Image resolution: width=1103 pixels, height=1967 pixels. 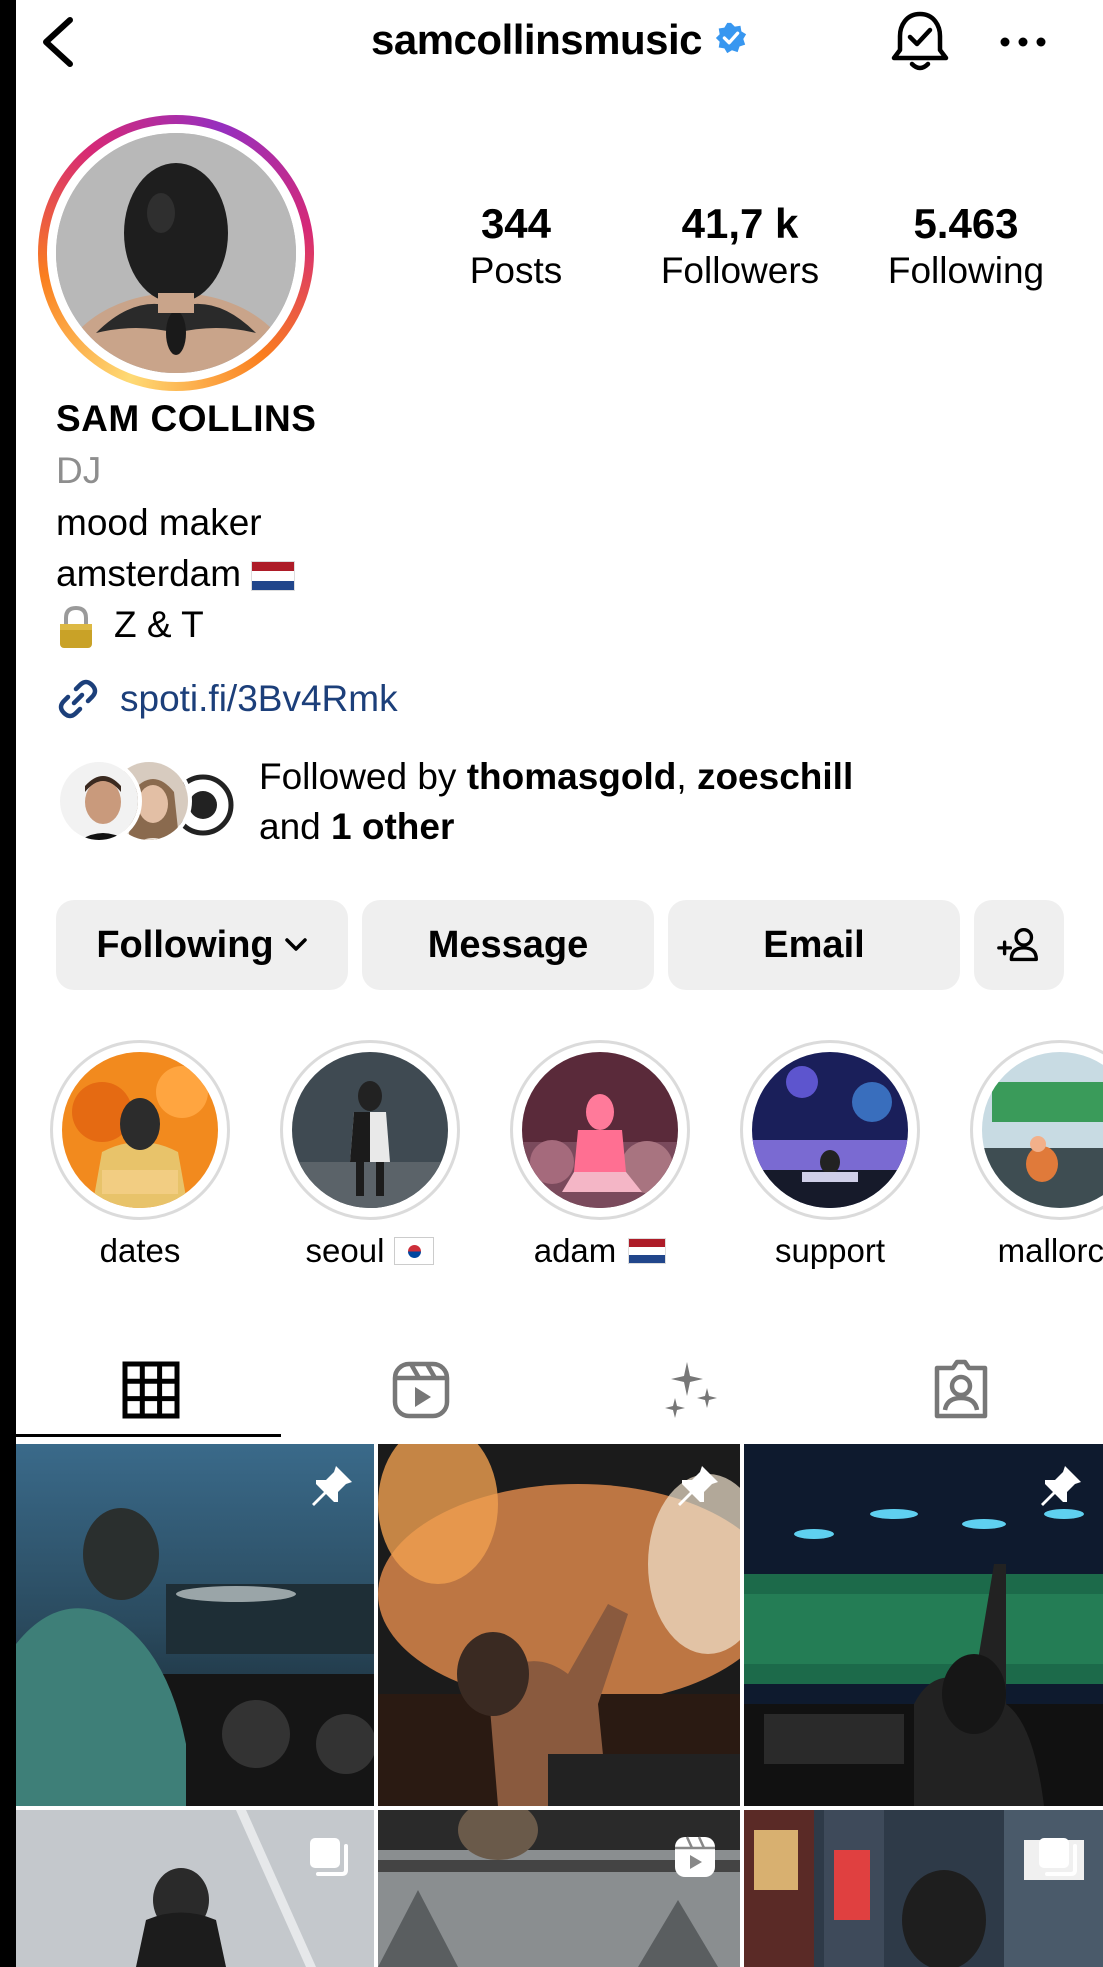 I want to click on chevron-down-icon, so click(x=295, y=944).